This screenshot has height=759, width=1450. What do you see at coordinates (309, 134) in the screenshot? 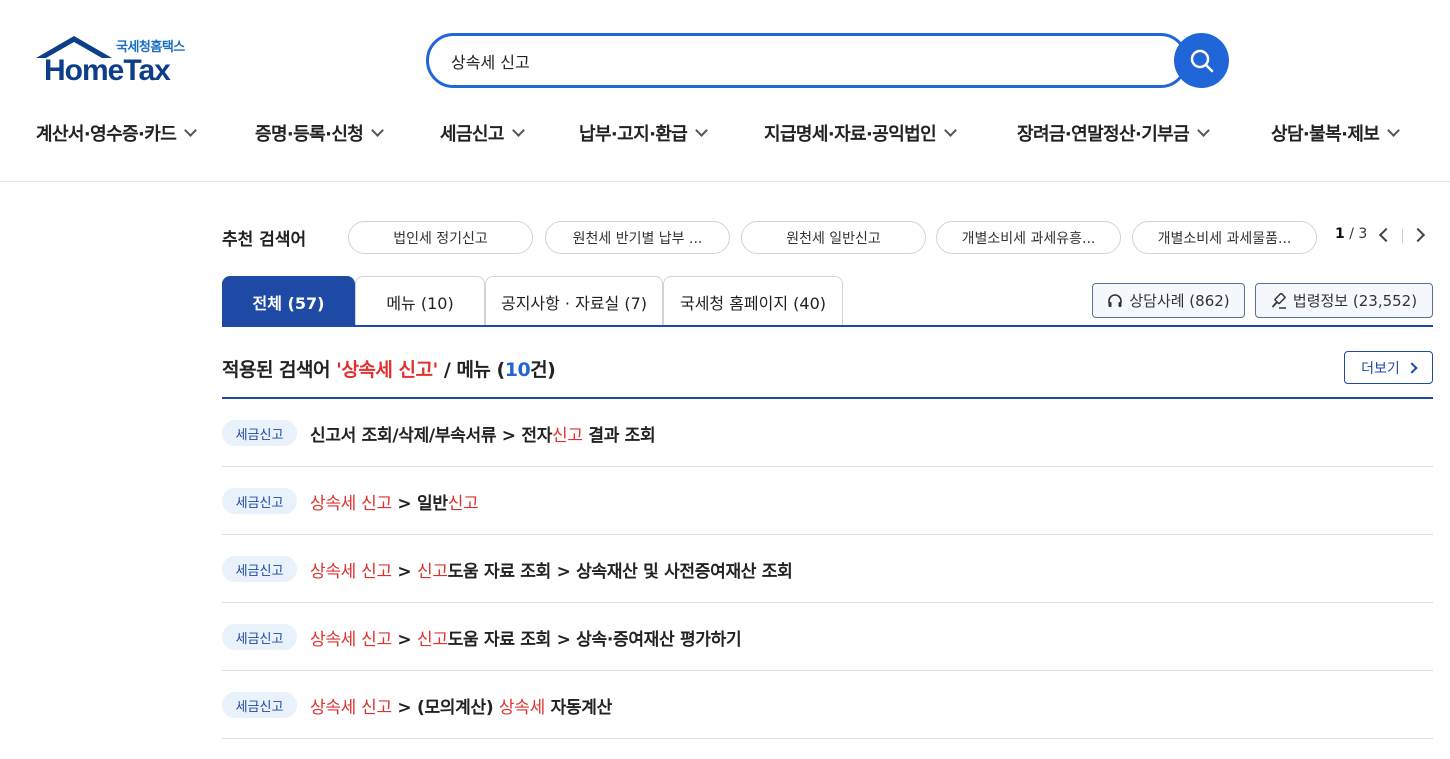
I see `nav-item-label: 증명·등록·신청` at bounding box center [309, 134].